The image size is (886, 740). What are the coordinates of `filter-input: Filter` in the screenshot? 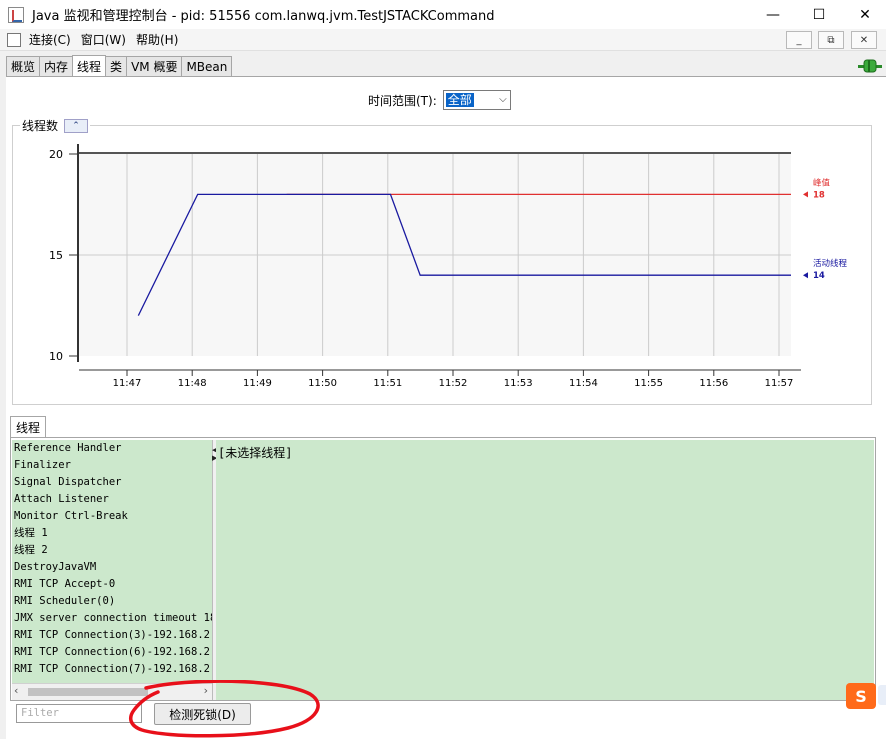 It's located at (79, 713).